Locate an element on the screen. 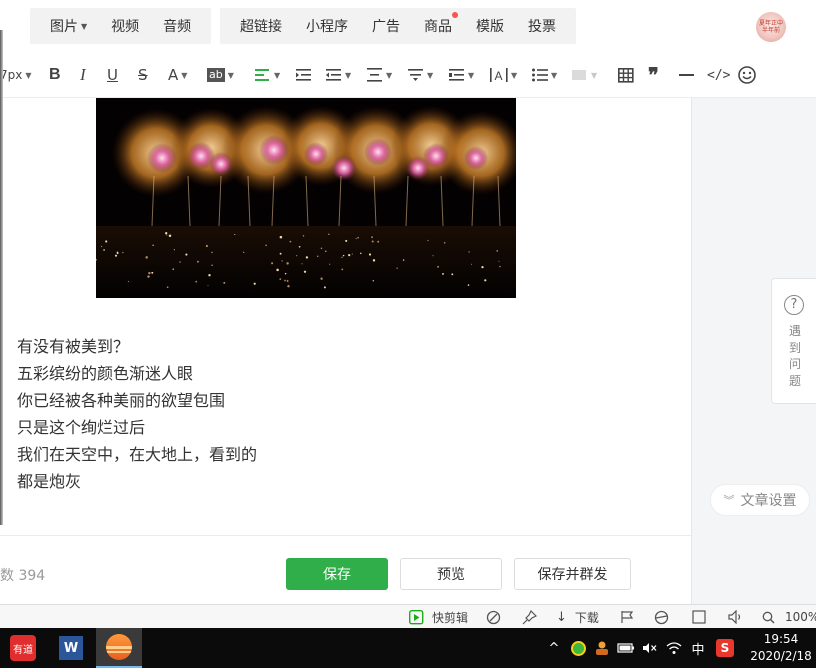 The image size is (816, 668). insert-template-button: 模版 is located at coordinates (490, 26).